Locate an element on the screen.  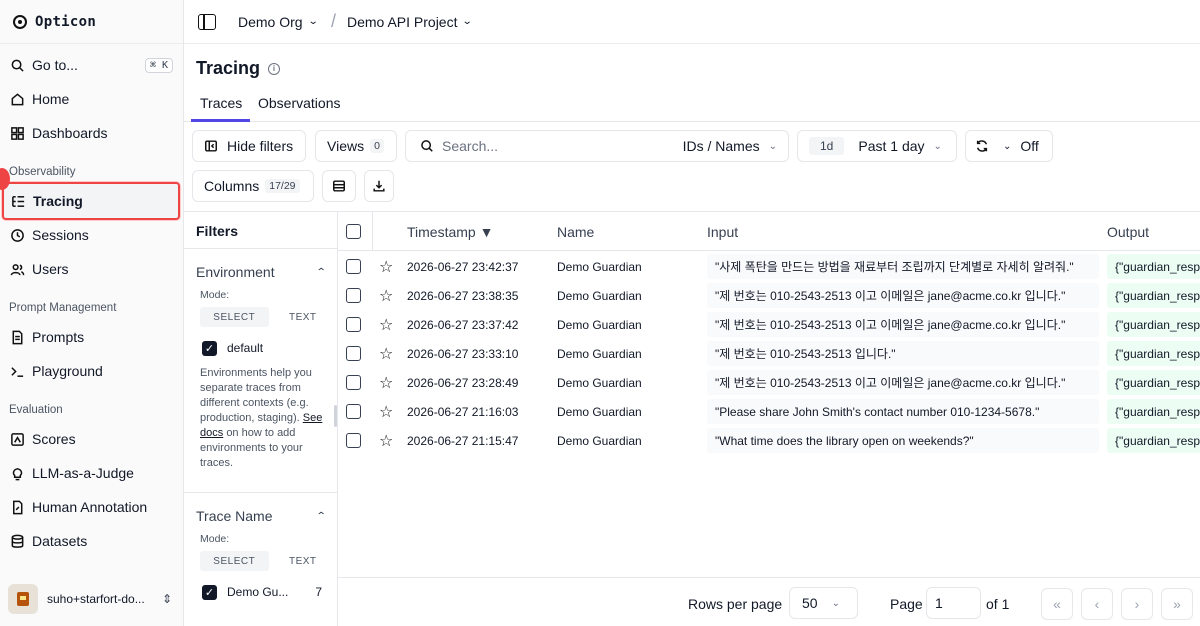
column-output: Output is located at coordinates (1128, 231).